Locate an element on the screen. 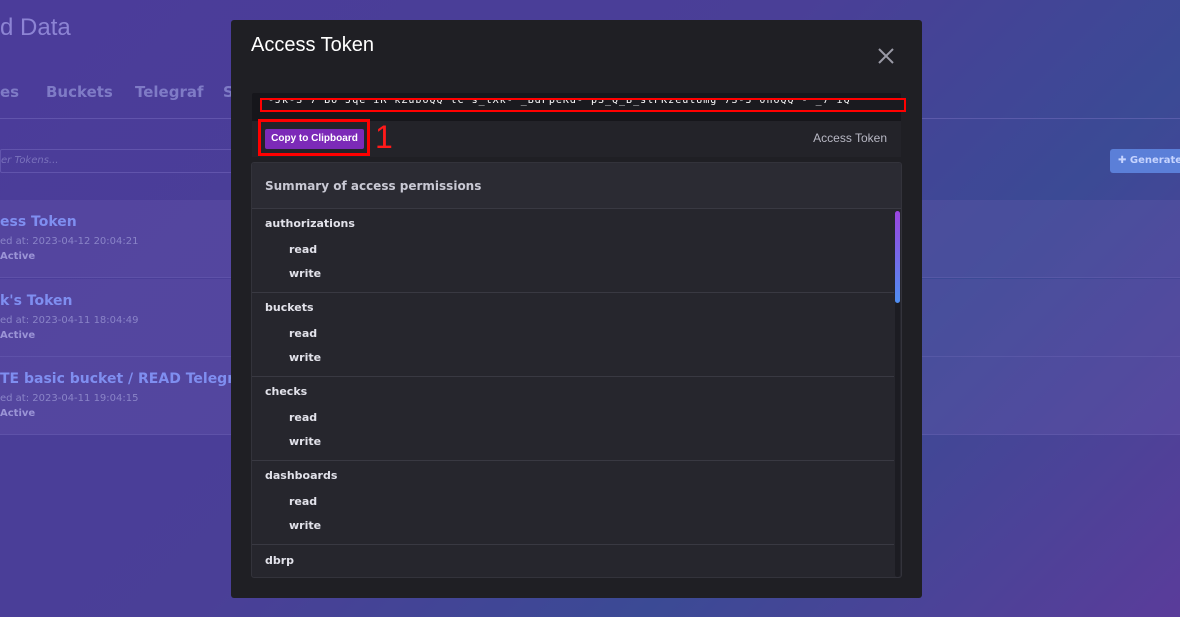  scrollbar-thumb is located at coordinates (897, 257).